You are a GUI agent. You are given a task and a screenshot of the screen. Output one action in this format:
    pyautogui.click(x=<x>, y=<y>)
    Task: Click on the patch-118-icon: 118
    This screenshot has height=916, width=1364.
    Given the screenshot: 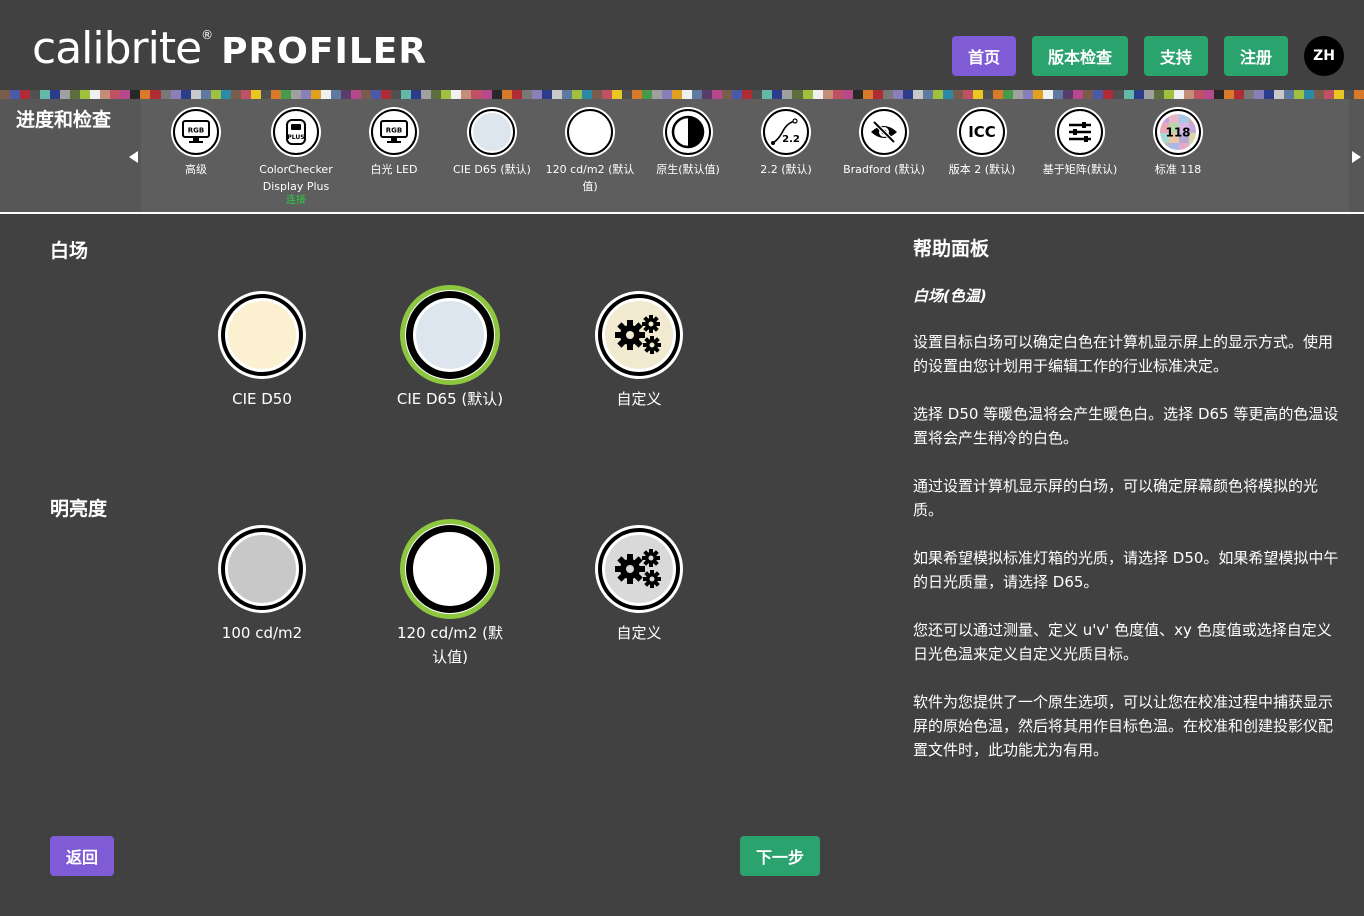 What is the action you would take?
    pyautogui.click(x=1178, y=132)
    